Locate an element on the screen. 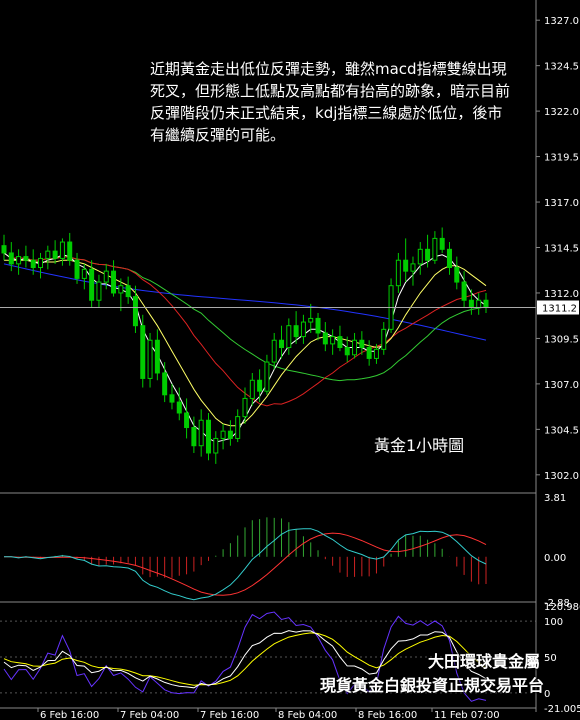  price-tick-label: 1304.5 is located at coordinates (561, 430).